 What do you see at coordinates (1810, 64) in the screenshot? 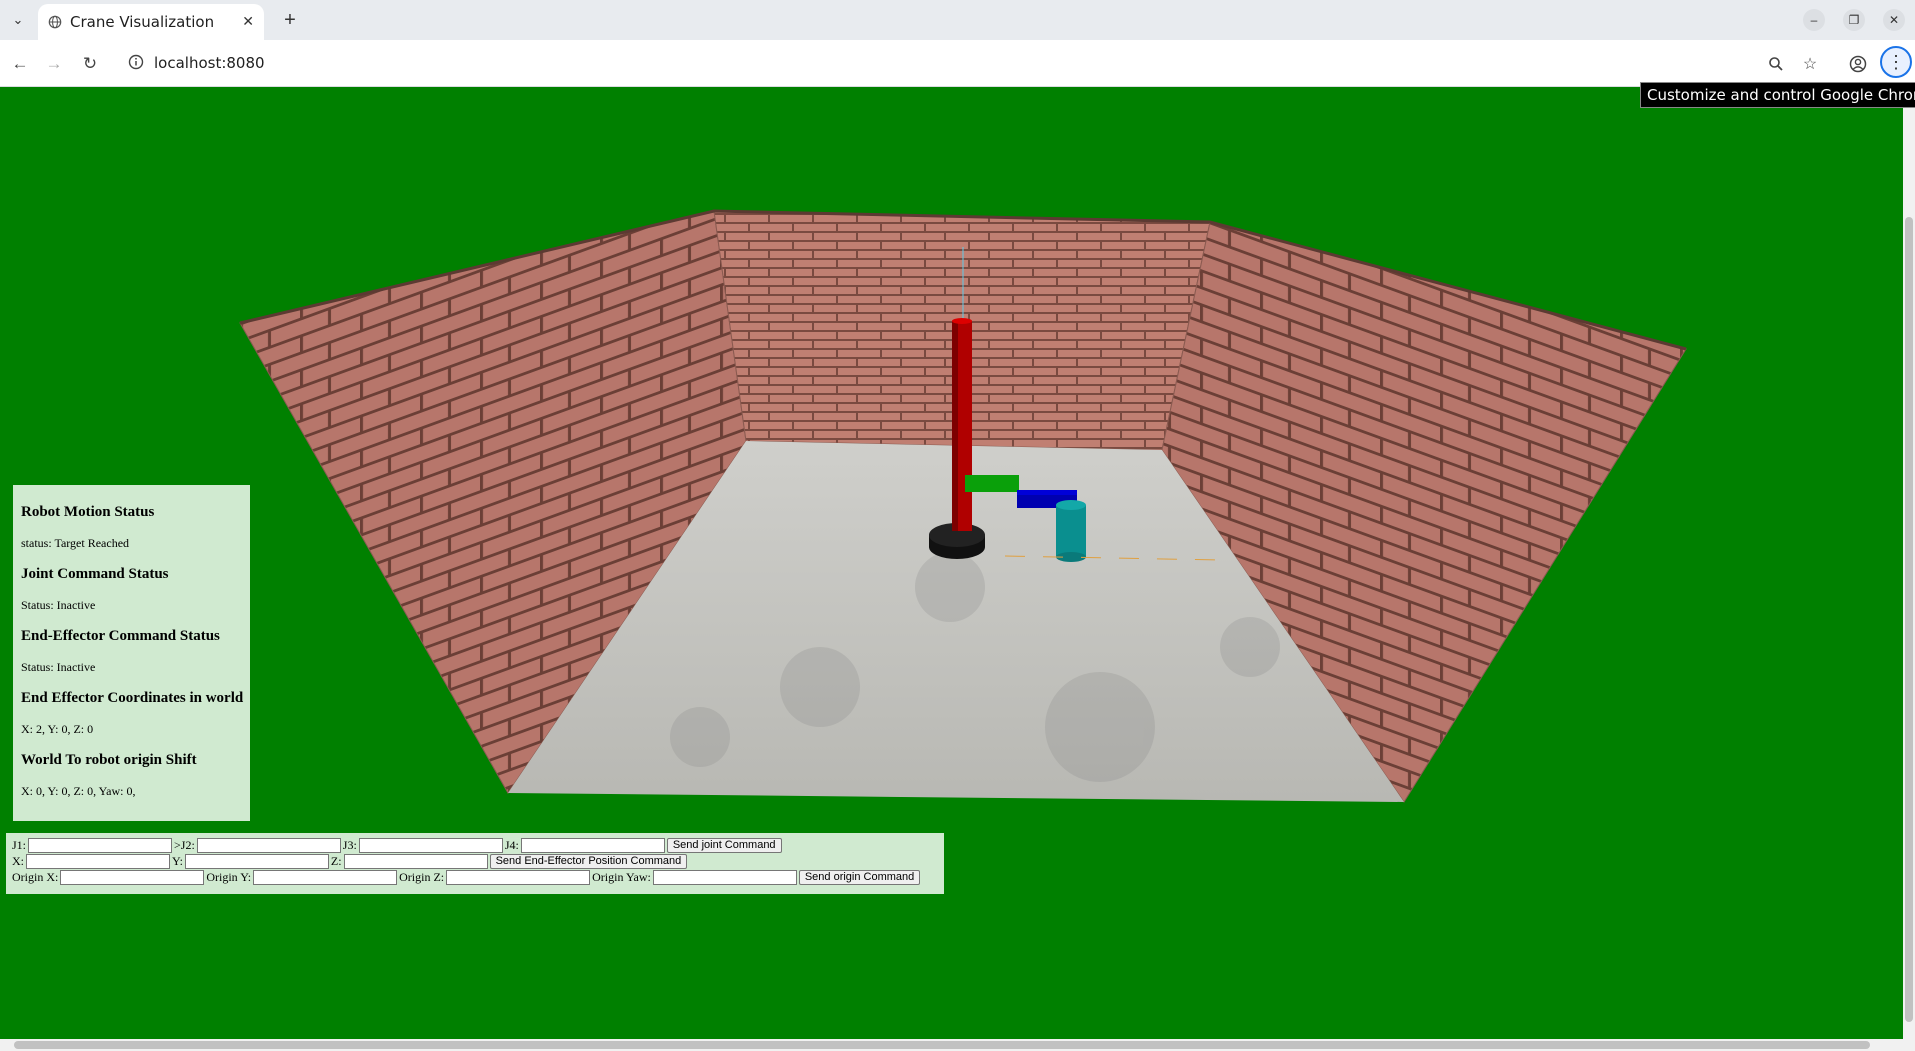
I see `bookmark-star-icon: ☆` at bounding box center [1810, 64].